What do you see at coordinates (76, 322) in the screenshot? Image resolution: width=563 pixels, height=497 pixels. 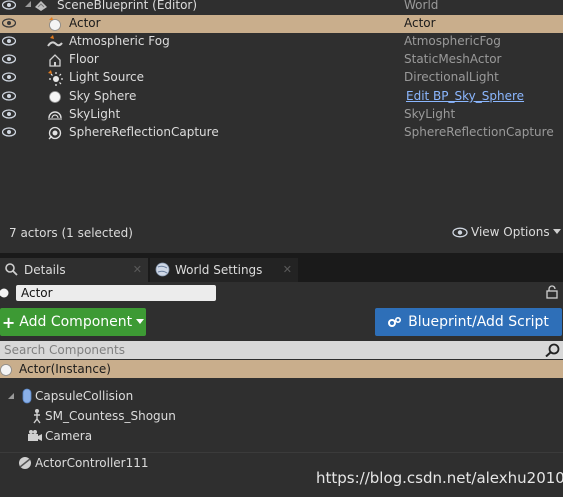 I see `add-component-label: Add Component` at bounding box center [76, 322].